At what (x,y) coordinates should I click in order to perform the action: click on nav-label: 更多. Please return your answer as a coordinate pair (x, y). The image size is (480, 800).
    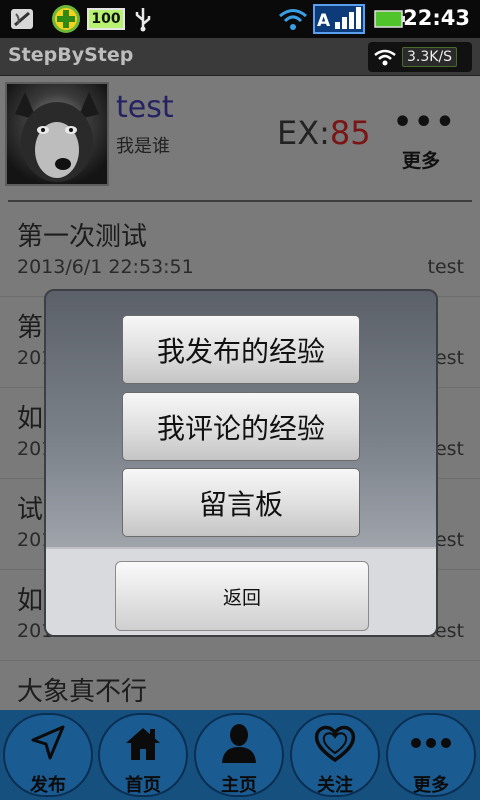
    Looking at the image, I should click on (431, 785).